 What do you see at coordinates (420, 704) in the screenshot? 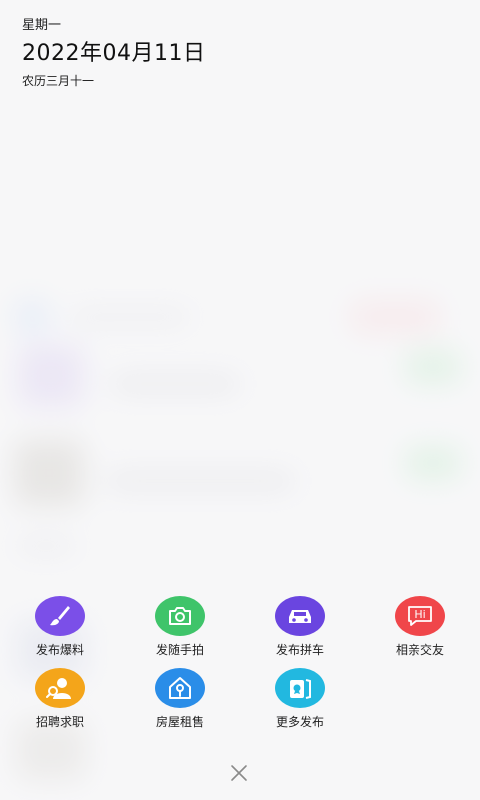
I see `empty-cell` at bounding box center [420, 704].